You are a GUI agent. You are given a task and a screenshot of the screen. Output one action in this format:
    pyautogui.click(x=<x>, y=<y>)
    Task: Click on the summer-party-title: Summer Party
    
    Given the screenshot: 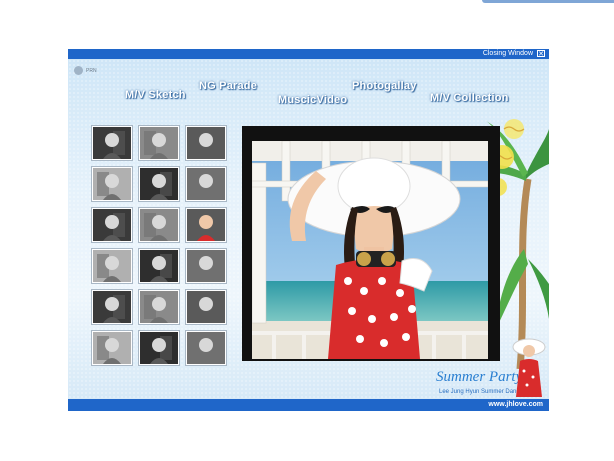 What is the action you would take?
    pyautogui.click(x=479, y=377)
    